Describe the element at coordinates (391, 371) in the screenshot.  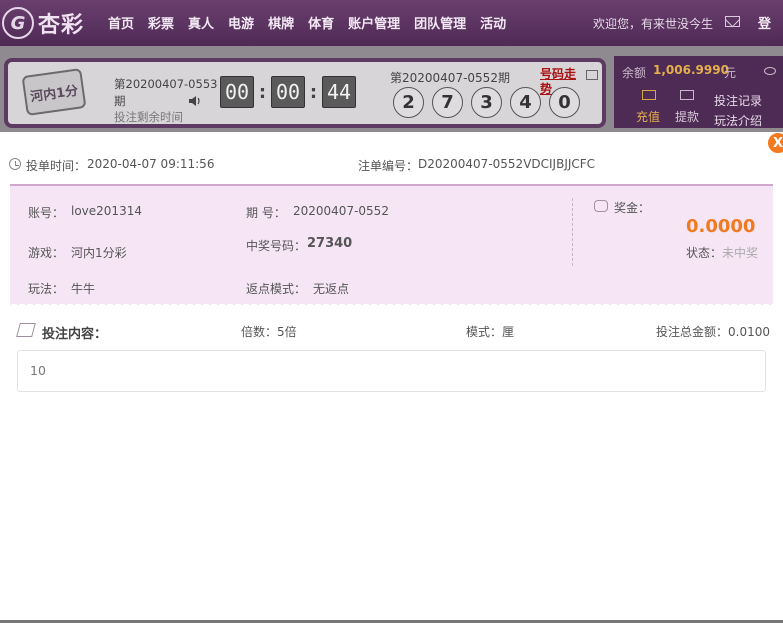
I see `bet-content-box: 10` at that location.